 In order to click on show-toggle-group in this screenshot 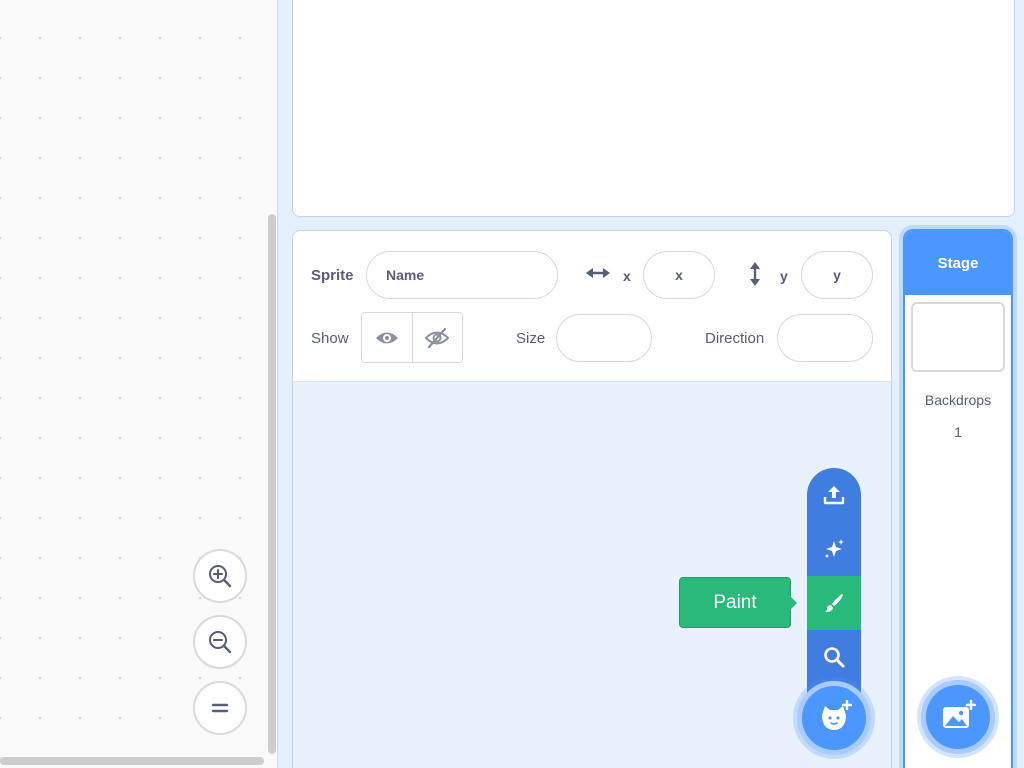, I will do `click(412, 337)`.